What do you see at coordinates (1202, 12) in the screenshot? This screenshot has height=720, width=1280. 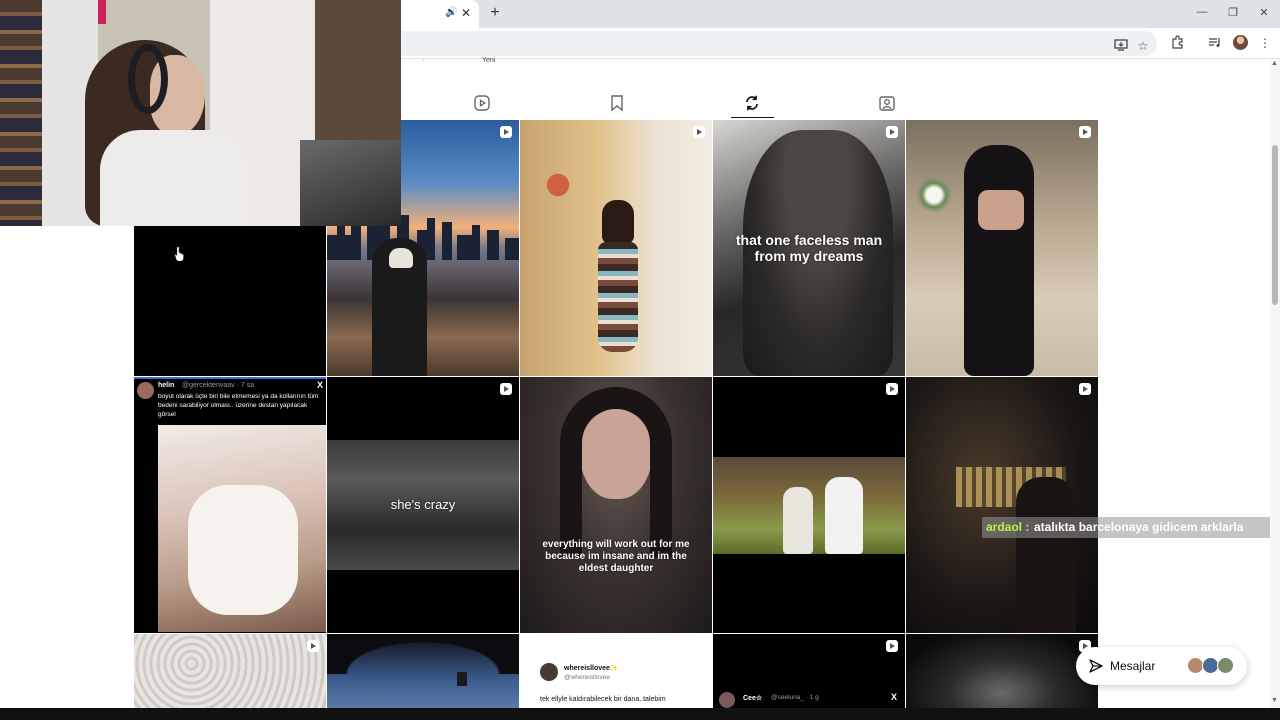 I see `minimize-button: —` at bounding box center [1202, 12].